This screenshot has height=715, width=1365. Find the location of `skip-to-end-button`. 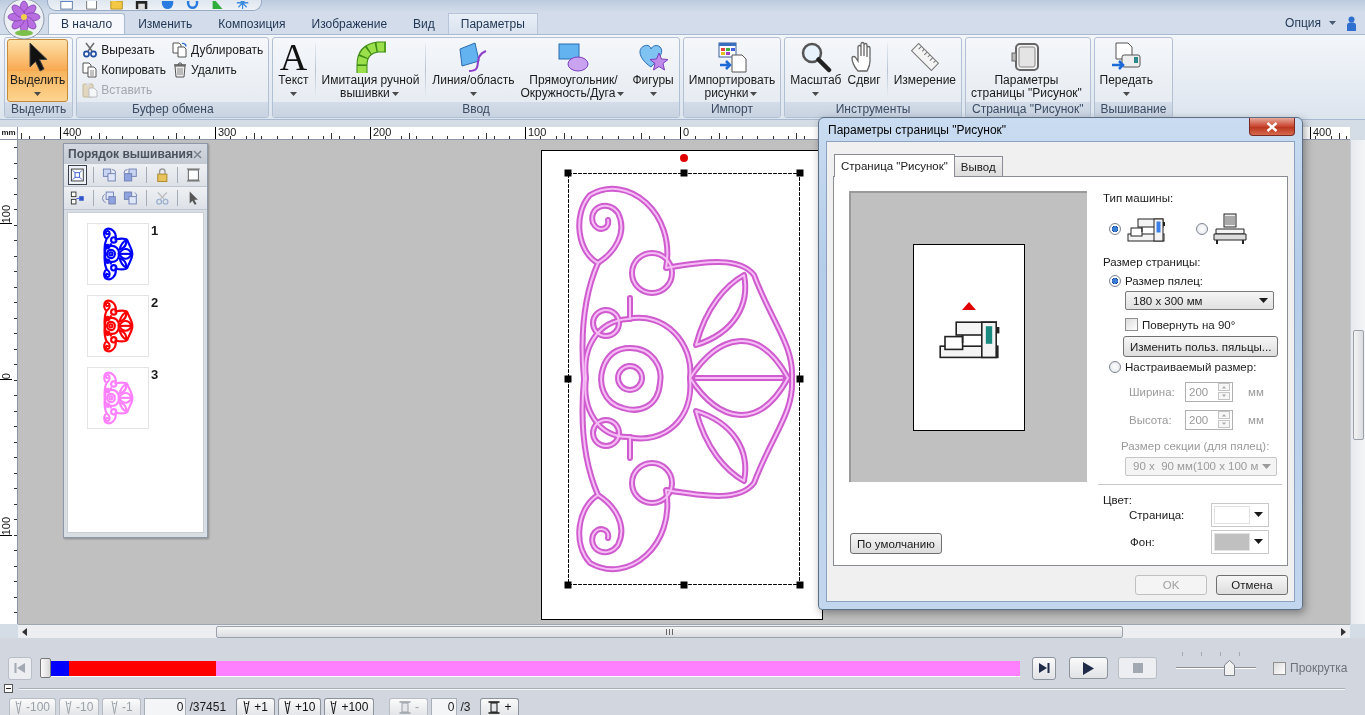

skip-to-end-button is located at coordinates (1044, 668).